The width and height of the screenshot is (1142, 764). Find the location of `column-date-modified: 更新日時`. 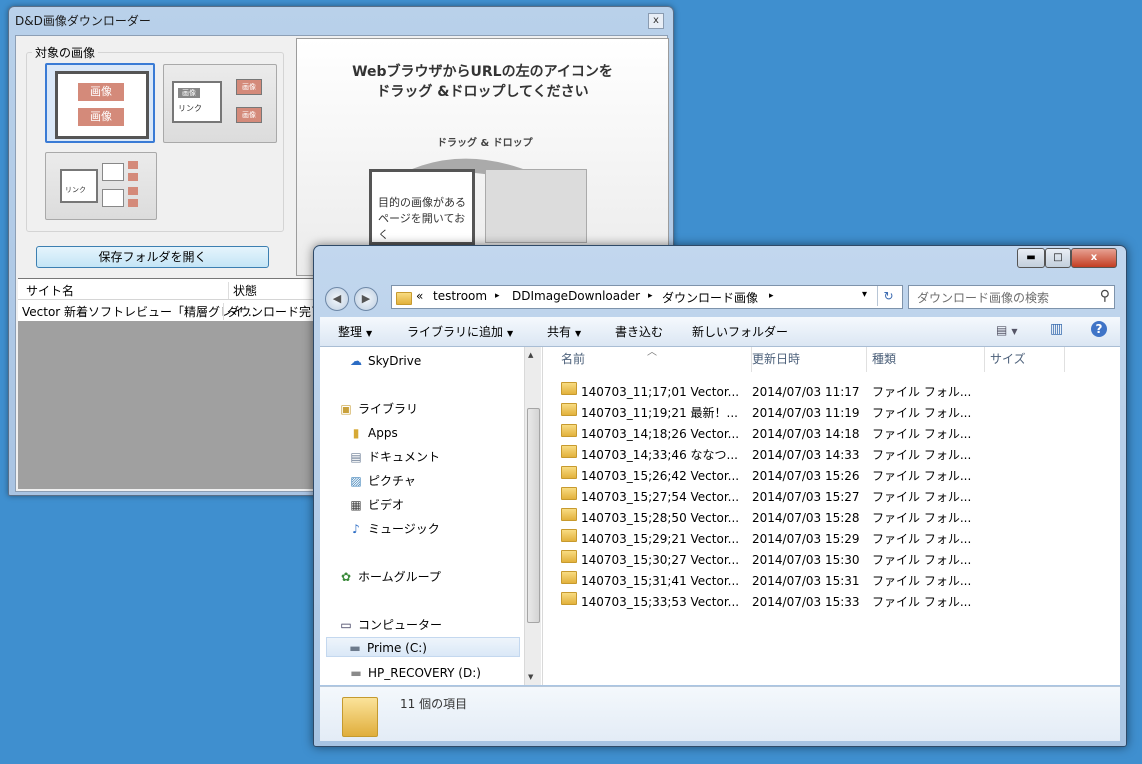

column-date-modified: 更新日時 is located at coordinates (806, 359).